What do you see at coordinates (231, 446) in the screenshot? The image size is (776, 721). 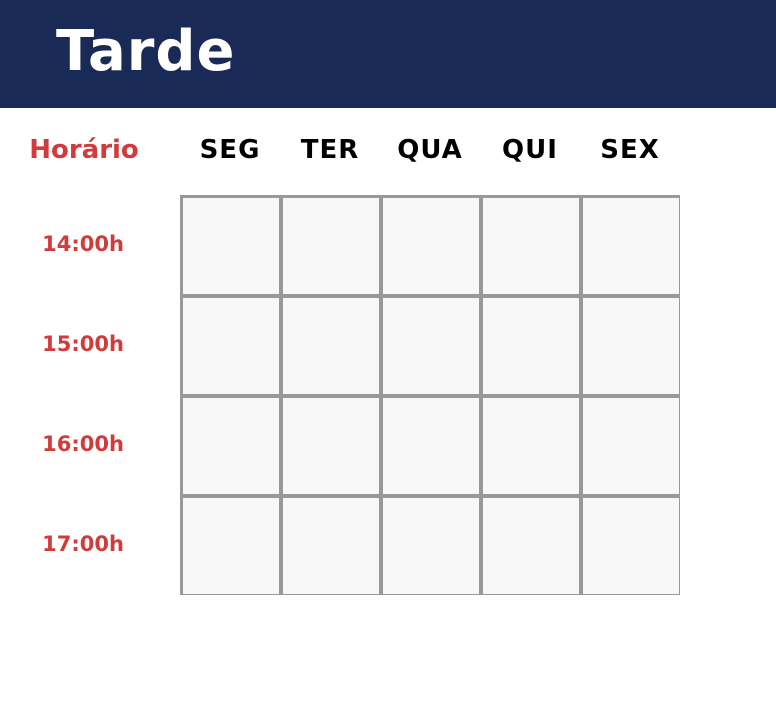 I see `schedule-cell-16-seg` at bounding box center [231, 446].